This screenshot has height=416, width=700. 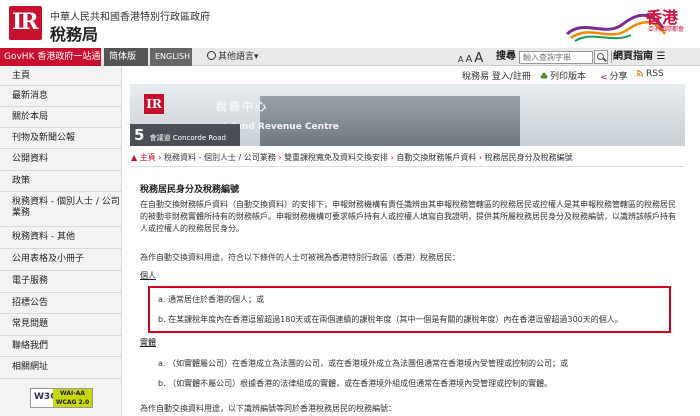 What do you see at coordinates (639, 57) in the screenshot?
I see `sitemap-link: 網頁指南 ☰` at bounding box center [639, 57].